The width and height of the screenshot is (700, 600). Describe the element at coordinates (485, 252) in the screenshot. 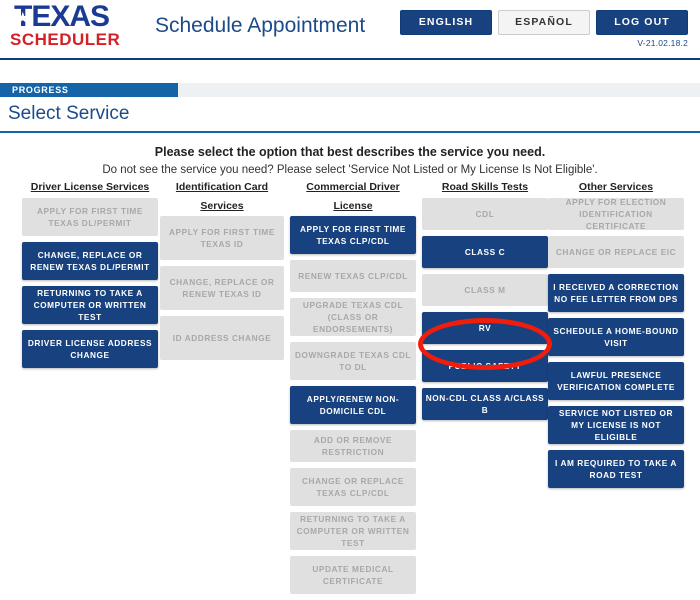

I see `service-button: CLASS C` at that location.